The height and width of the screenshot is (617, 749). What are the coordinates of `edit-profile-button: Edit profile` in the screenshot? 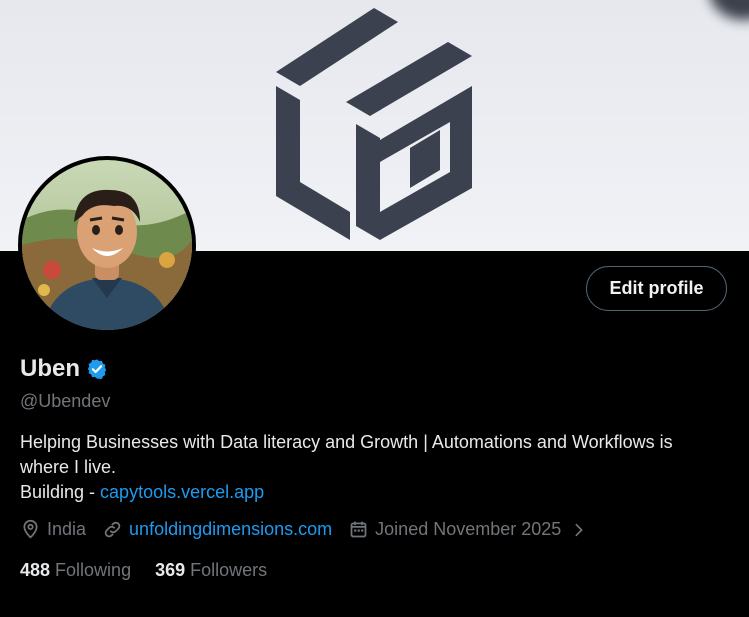 It's located at (656, 288).